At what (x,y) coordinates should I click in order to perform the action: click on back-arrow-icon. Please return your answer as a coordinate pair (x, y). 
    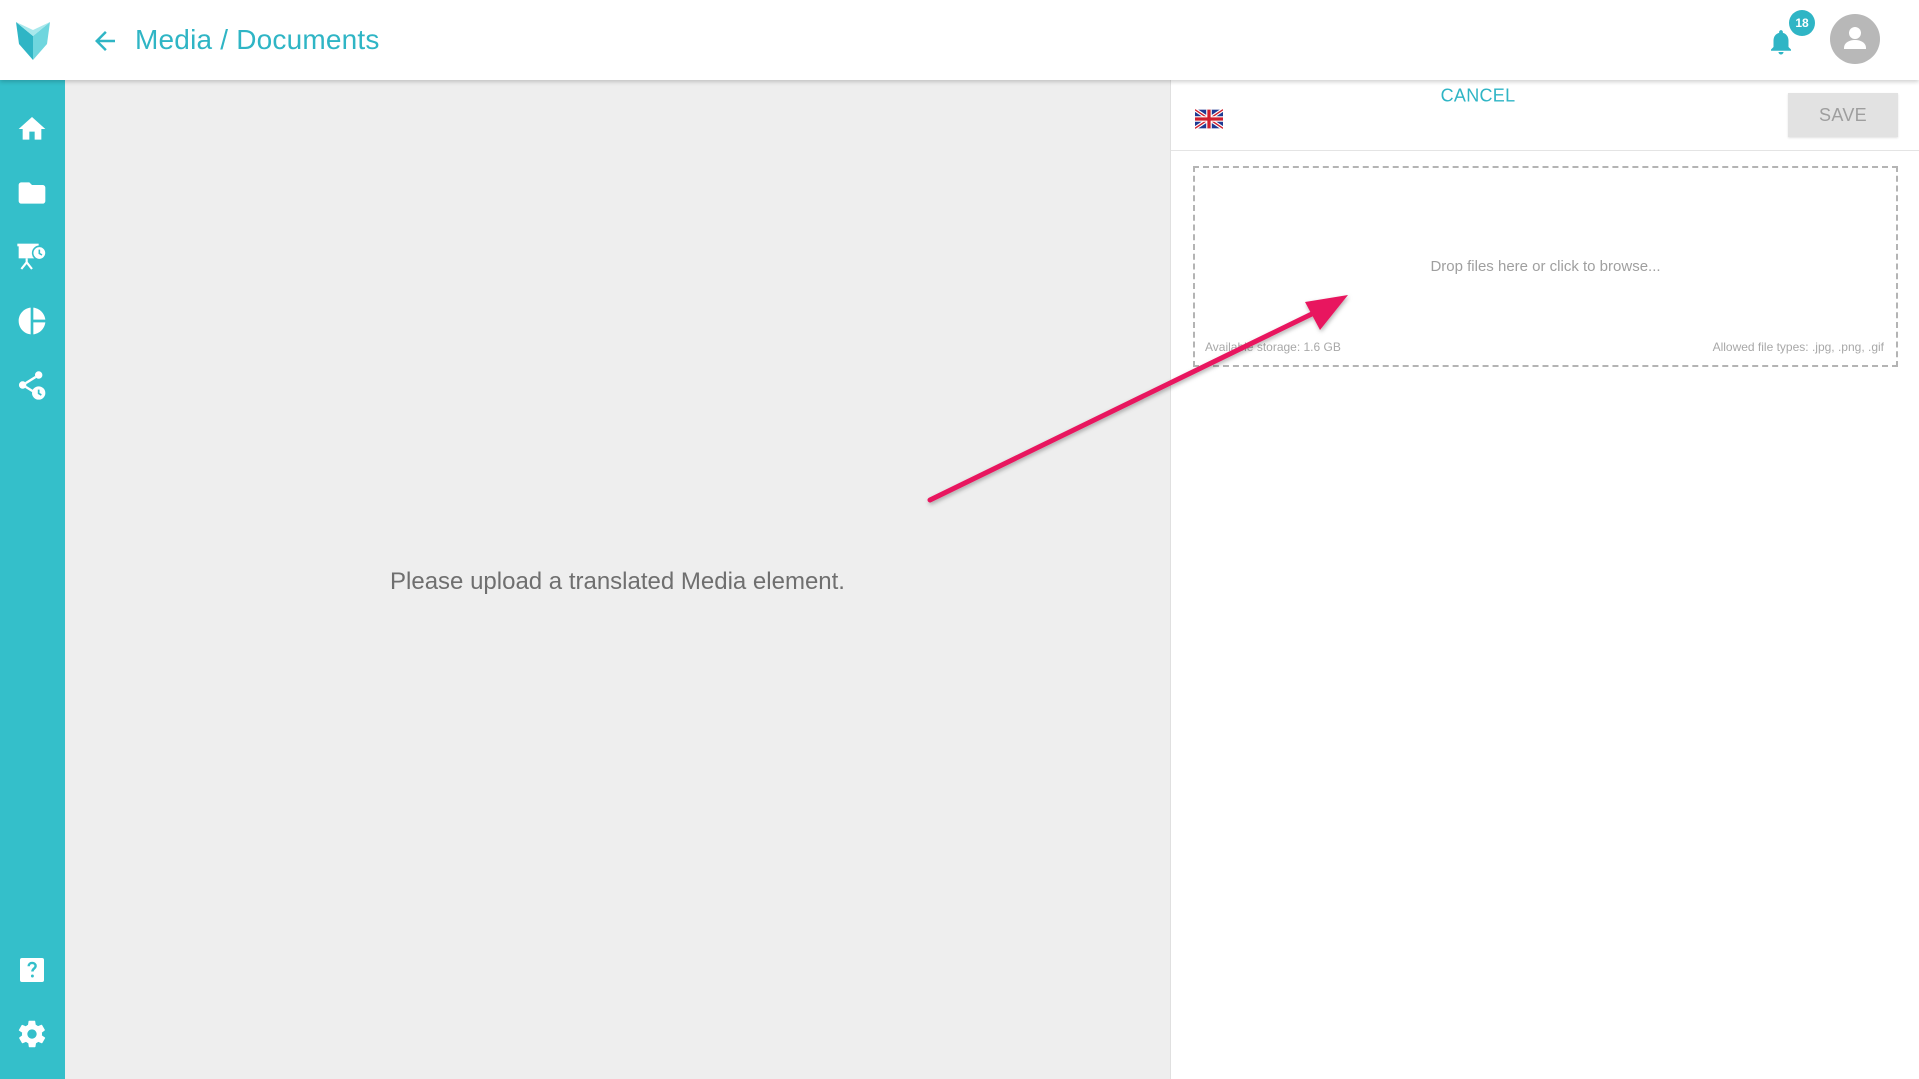
    Looking at the image, I should click on (105, 41).